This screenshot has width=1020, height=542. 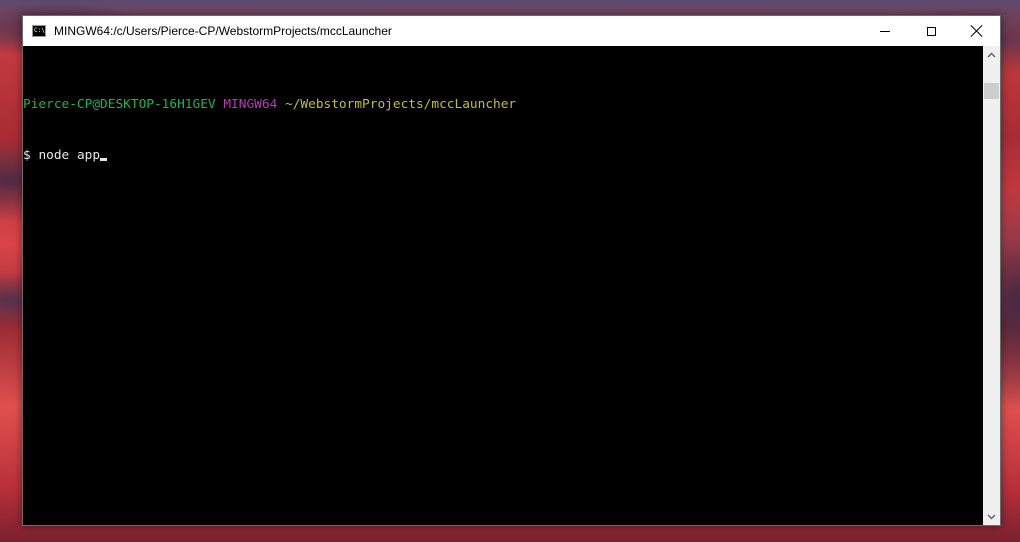 I want to click on command-line: $ node app, so click(x=503, y=155).